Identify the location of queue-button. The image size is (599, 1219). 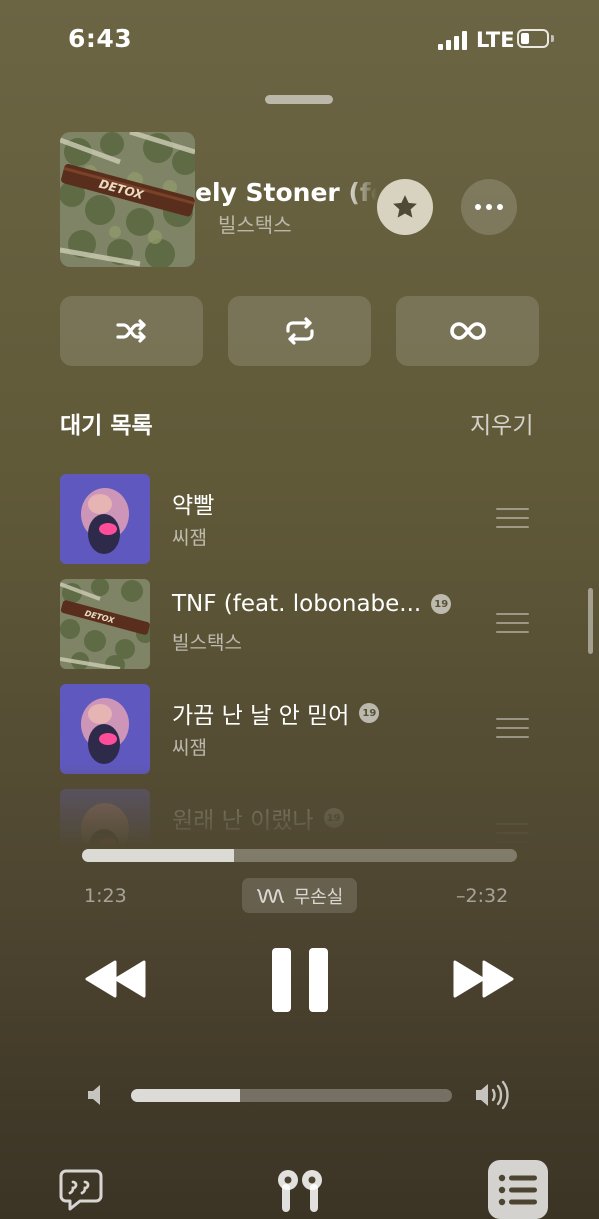
(518, 1189).